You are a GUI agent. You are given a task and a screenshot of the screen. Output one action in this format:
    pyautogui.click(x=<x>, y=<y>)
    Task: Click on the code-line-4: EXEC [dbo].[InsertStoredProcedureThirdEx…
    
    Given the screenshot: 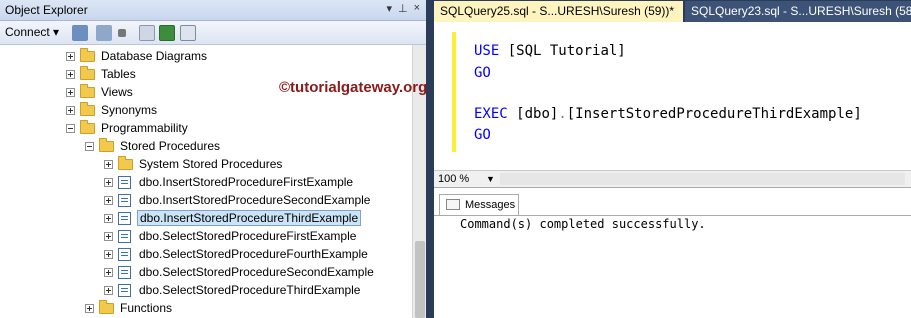 What is the action you would take?
    pyautogui.click(x=668, y=114)
    